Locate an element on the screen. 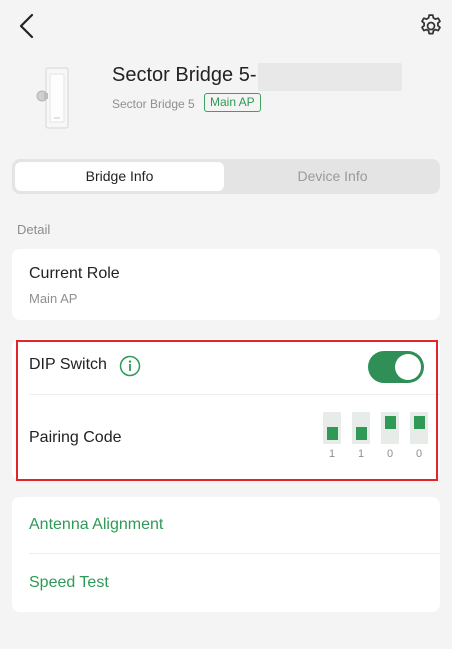 This screenshot has width=452, height=649. gear-icon is located at coordinates (431, 24).